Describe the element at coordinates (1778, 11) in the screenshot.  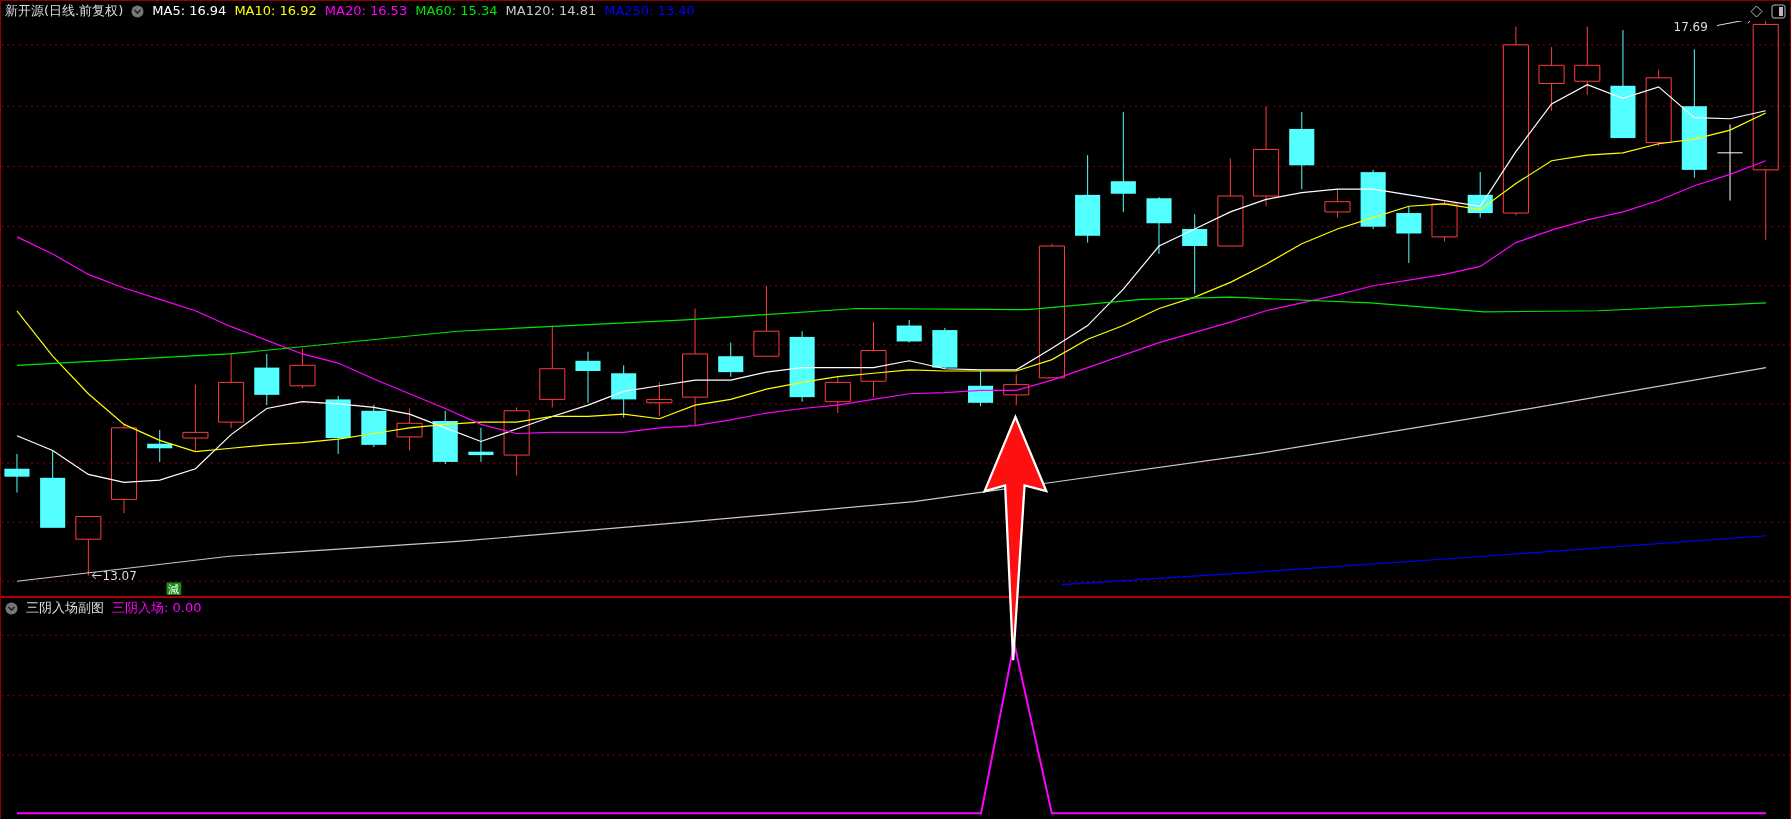
I see `panel-toggle-icon` at that location.